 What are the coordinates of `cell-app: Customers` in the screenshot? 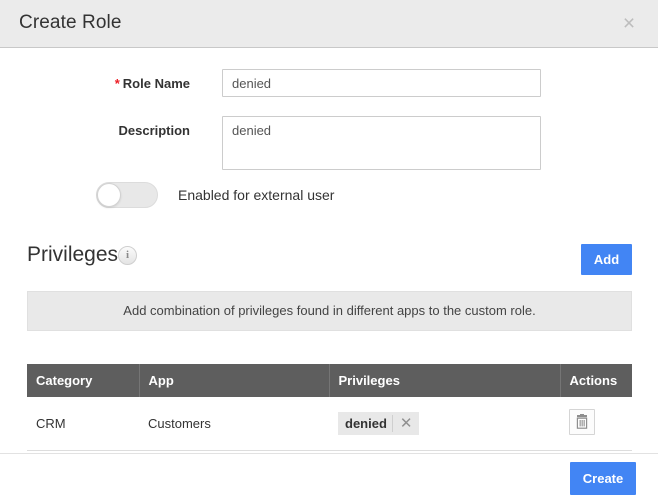 It's located at (234, 424).